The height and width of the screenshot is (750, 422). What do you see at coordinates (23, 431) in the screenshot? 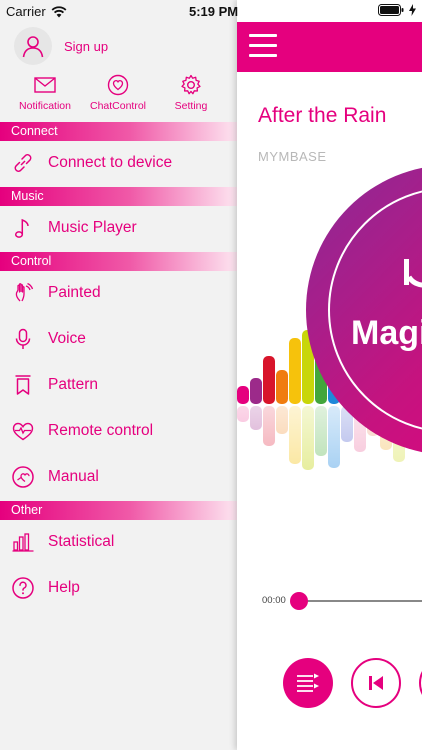
I see `heartbeat-icon` at bounding box center [23, 431].